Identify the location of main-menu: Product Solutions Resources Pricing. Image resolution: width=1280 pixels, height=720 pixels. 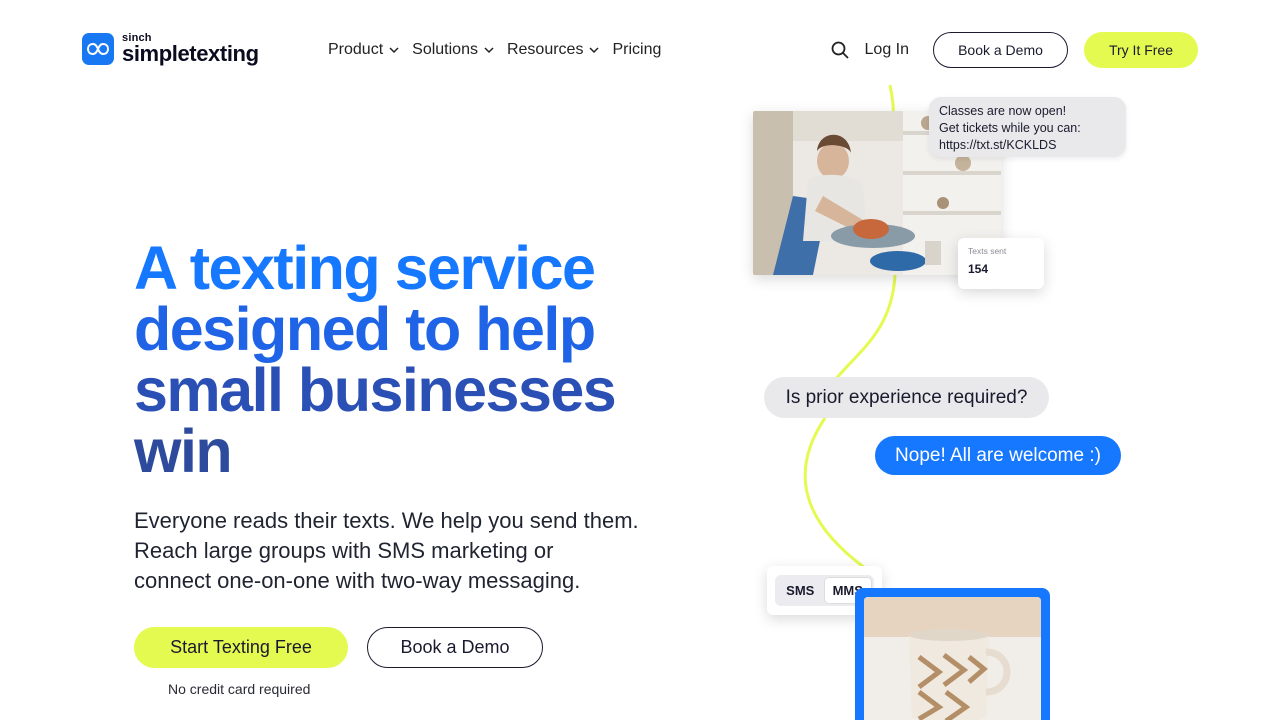
(494, 50).